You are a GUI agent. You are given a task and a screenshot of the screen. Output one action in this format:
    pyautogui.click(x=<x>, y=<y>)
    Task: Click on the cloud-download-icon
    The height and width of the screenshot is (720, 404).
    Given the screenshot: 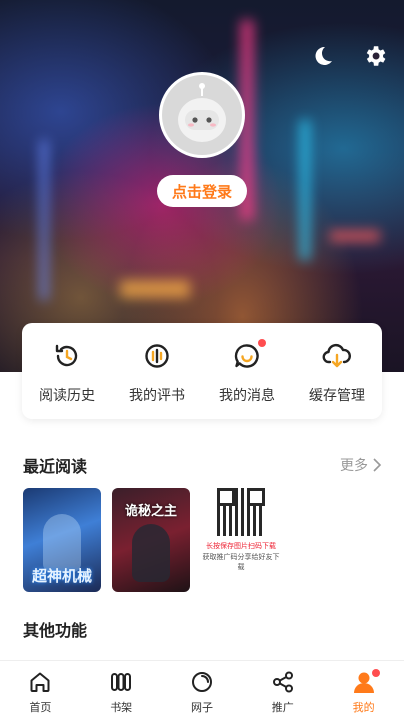 What is the action you would take?
    pyautogui.click(x=337, y=356)
    